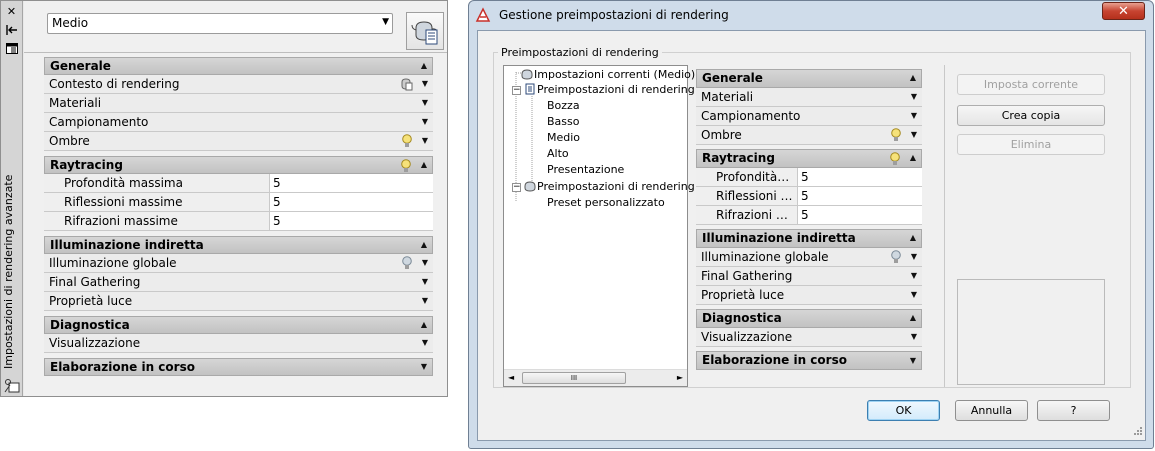 Image resolution: width=1155 pixels, height=451 pixels. What do you see at coordinates (11, 48) in the screenshot?
I see `palette-properties-icon` at bounding box center [11, 48].